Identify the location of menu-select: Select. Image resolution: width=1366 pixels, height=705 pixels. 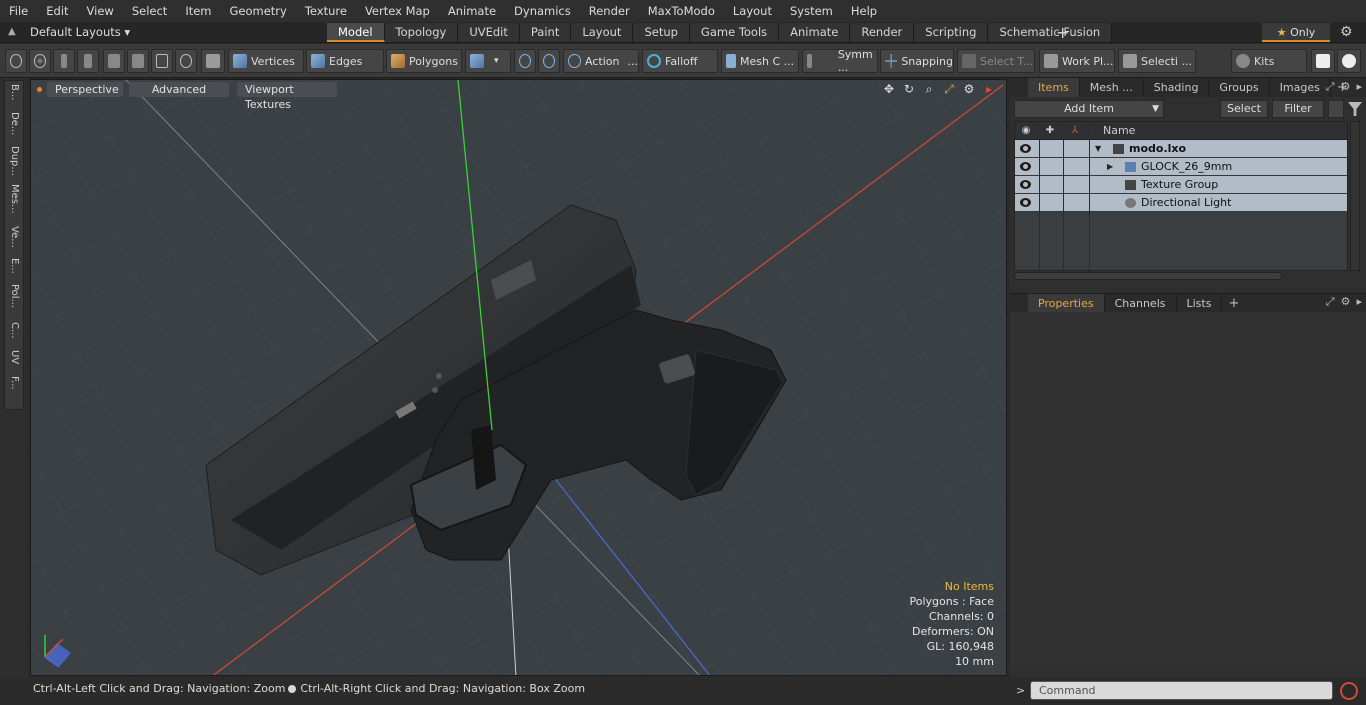
(149, 11).